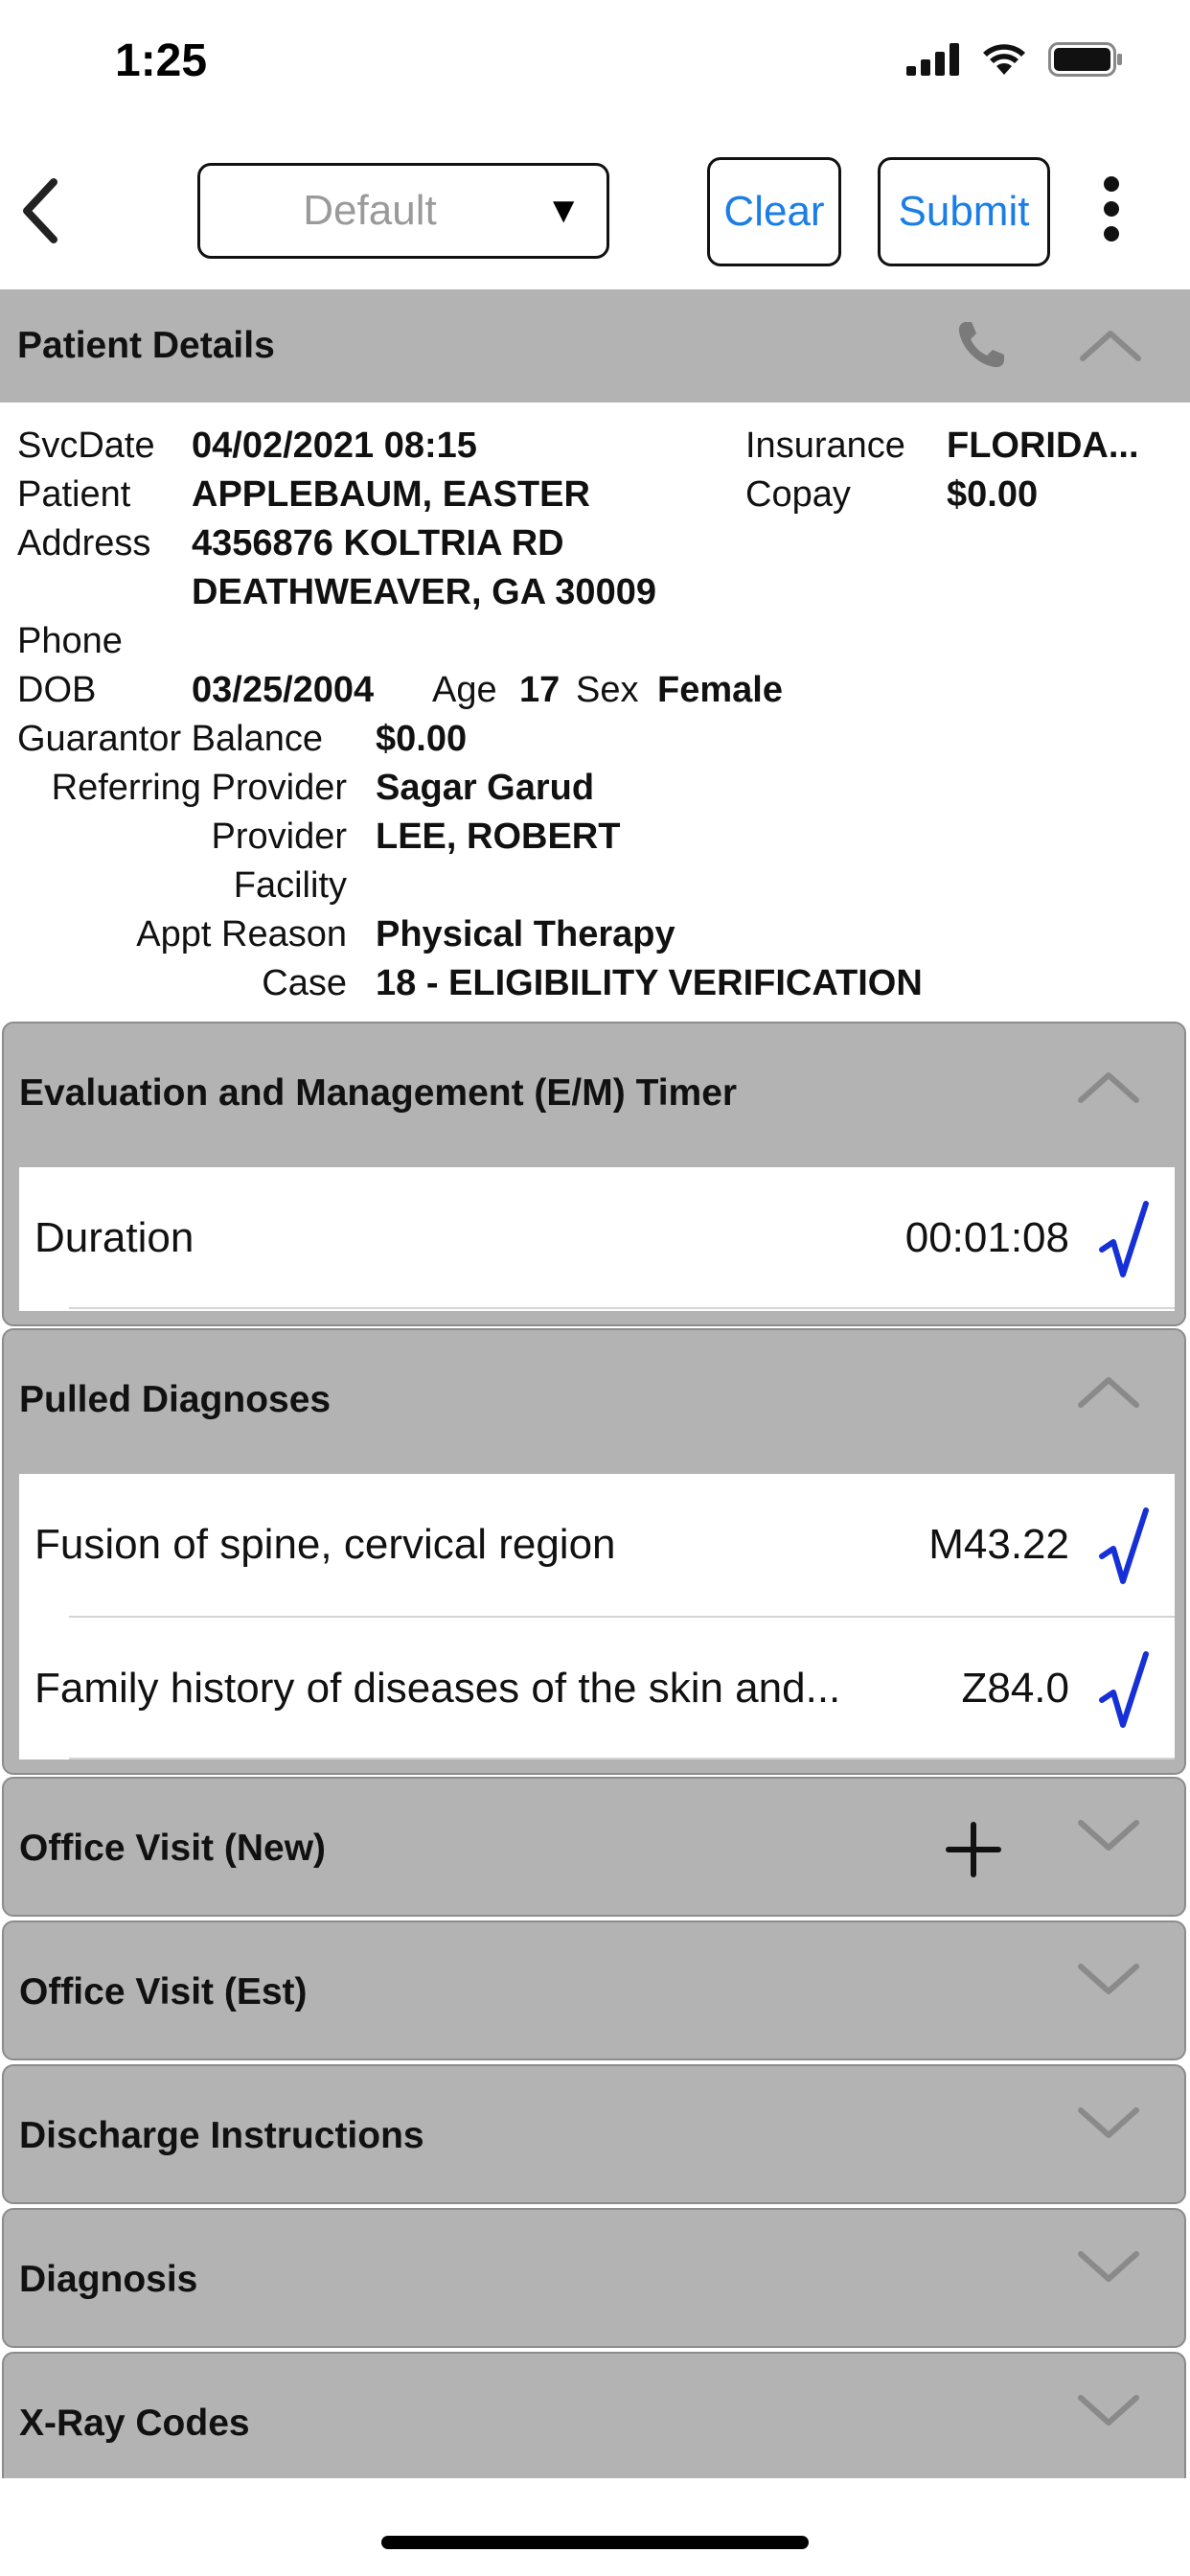  What do you see at coordinates (115, 1237) in the screenshot?
I see `duration-label: Duration` at bounding box center [115, 1237].